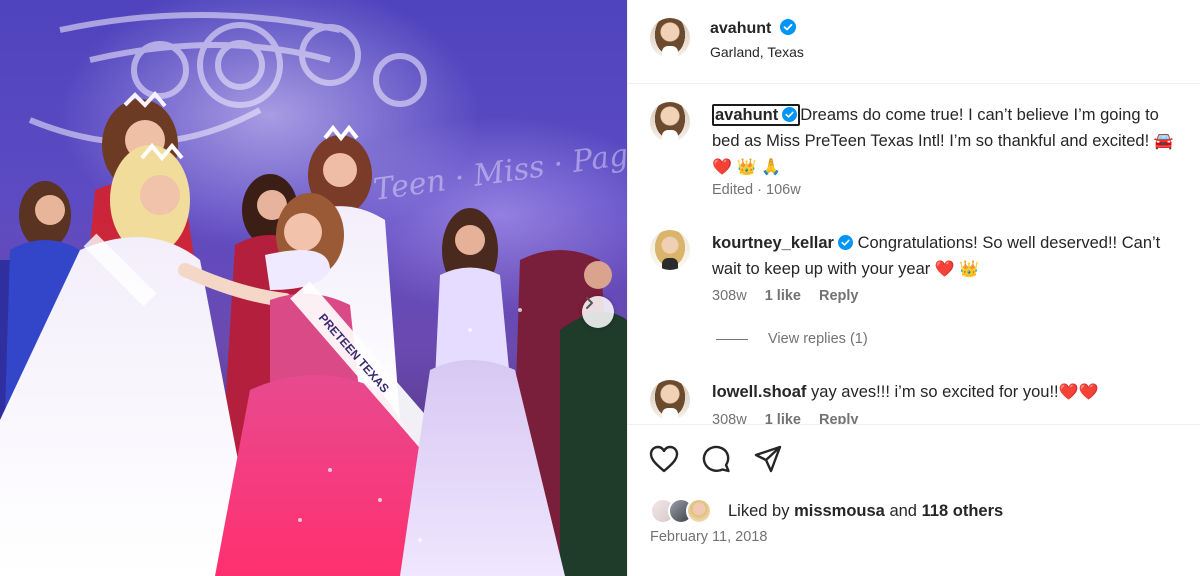 The image size is (1200, 576). I want to click on comment-body: yay aves!!! i’m so excited for you!!, so click(935, 392).